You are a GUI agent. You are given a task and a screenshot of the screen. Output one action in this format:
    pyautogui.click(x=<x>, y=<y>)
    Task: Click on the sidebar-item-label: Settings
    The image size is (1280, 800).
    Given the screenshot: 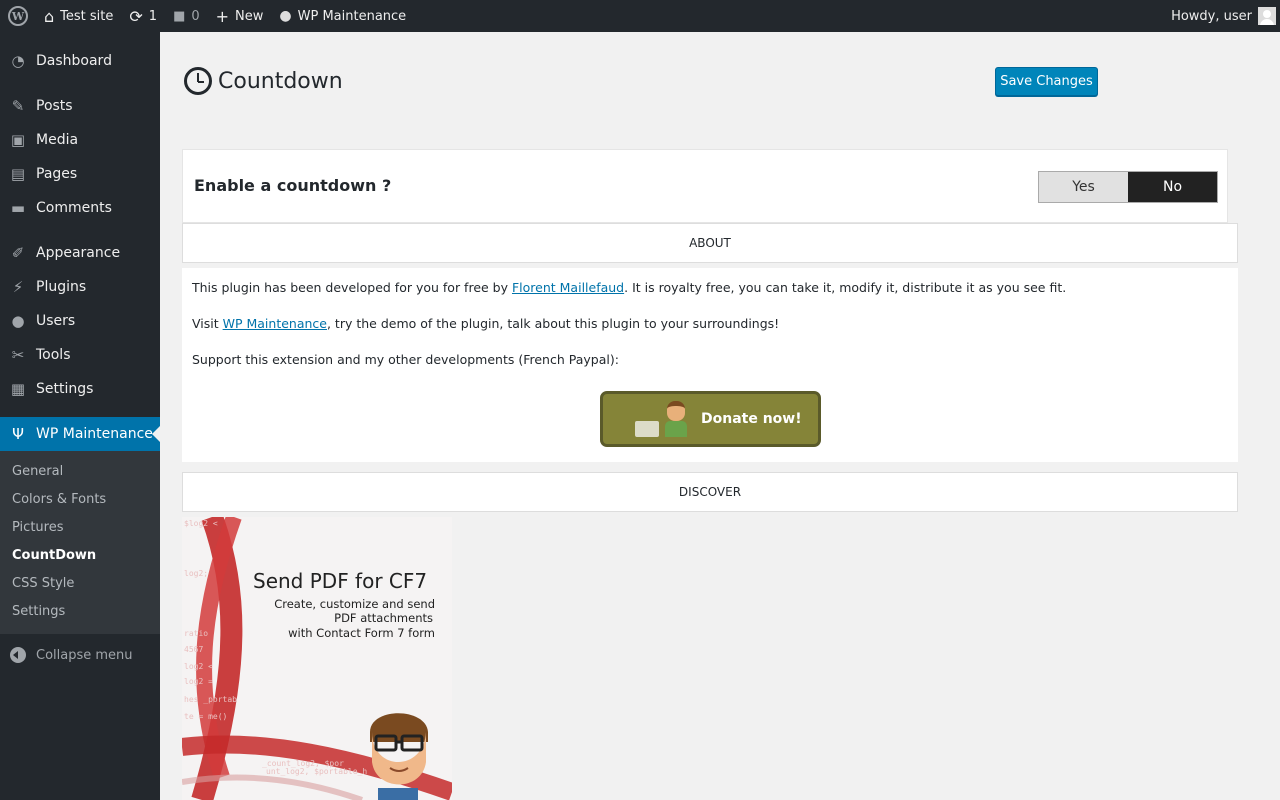 What is the action you would take?
    pyautogui.click(x=65, y=389)
    